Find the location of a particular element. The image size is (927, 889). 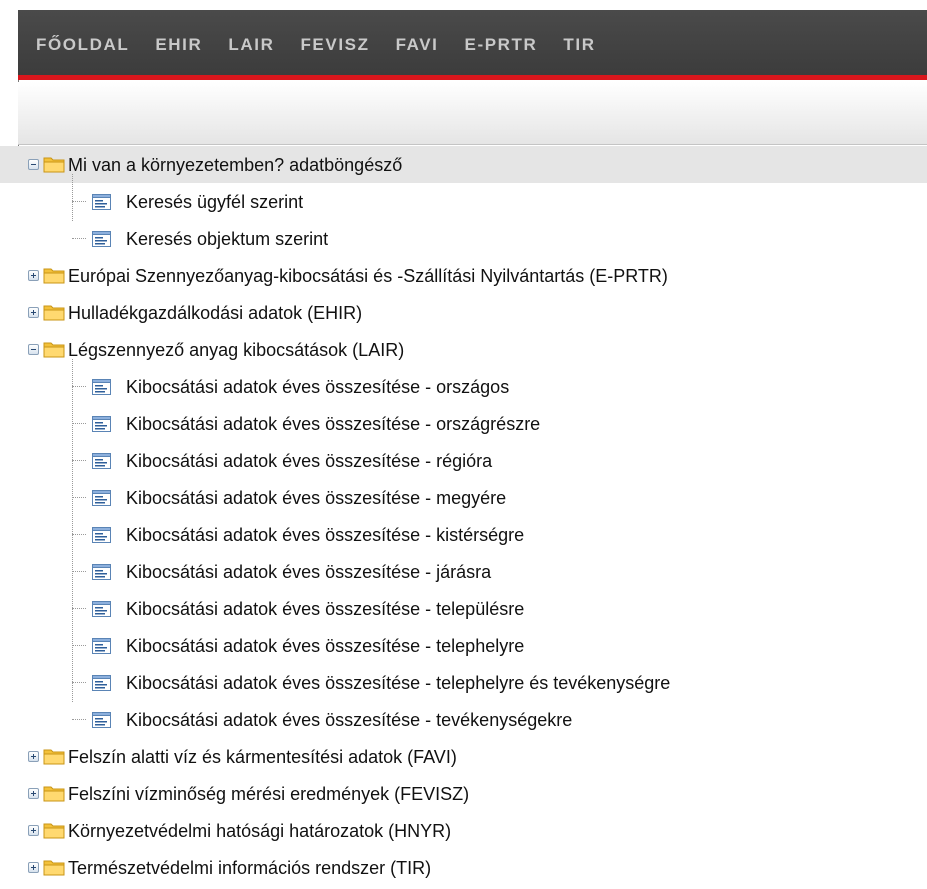

accent-divider is located at coordinates (472, 78).